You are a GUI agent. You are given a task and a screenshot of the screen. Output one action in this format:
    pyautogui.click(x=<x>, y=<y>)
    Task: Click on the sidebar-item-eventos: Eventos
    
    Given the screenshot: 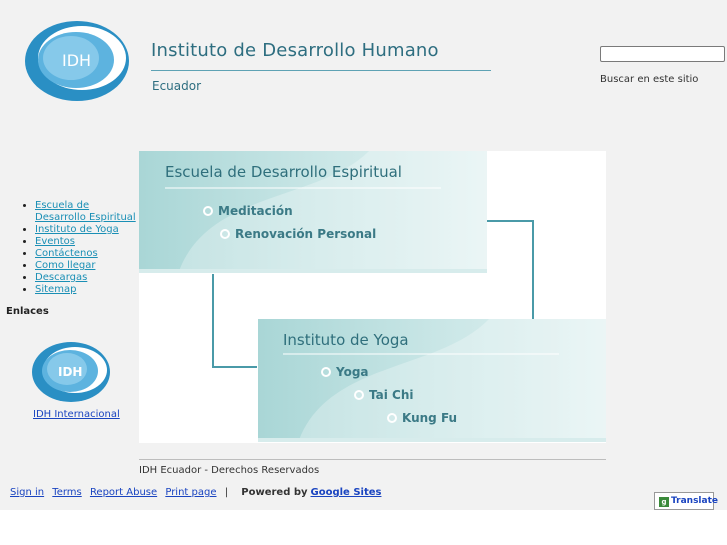 What is the action you would take?
    pyautogui.click(x=86, y=242)
    